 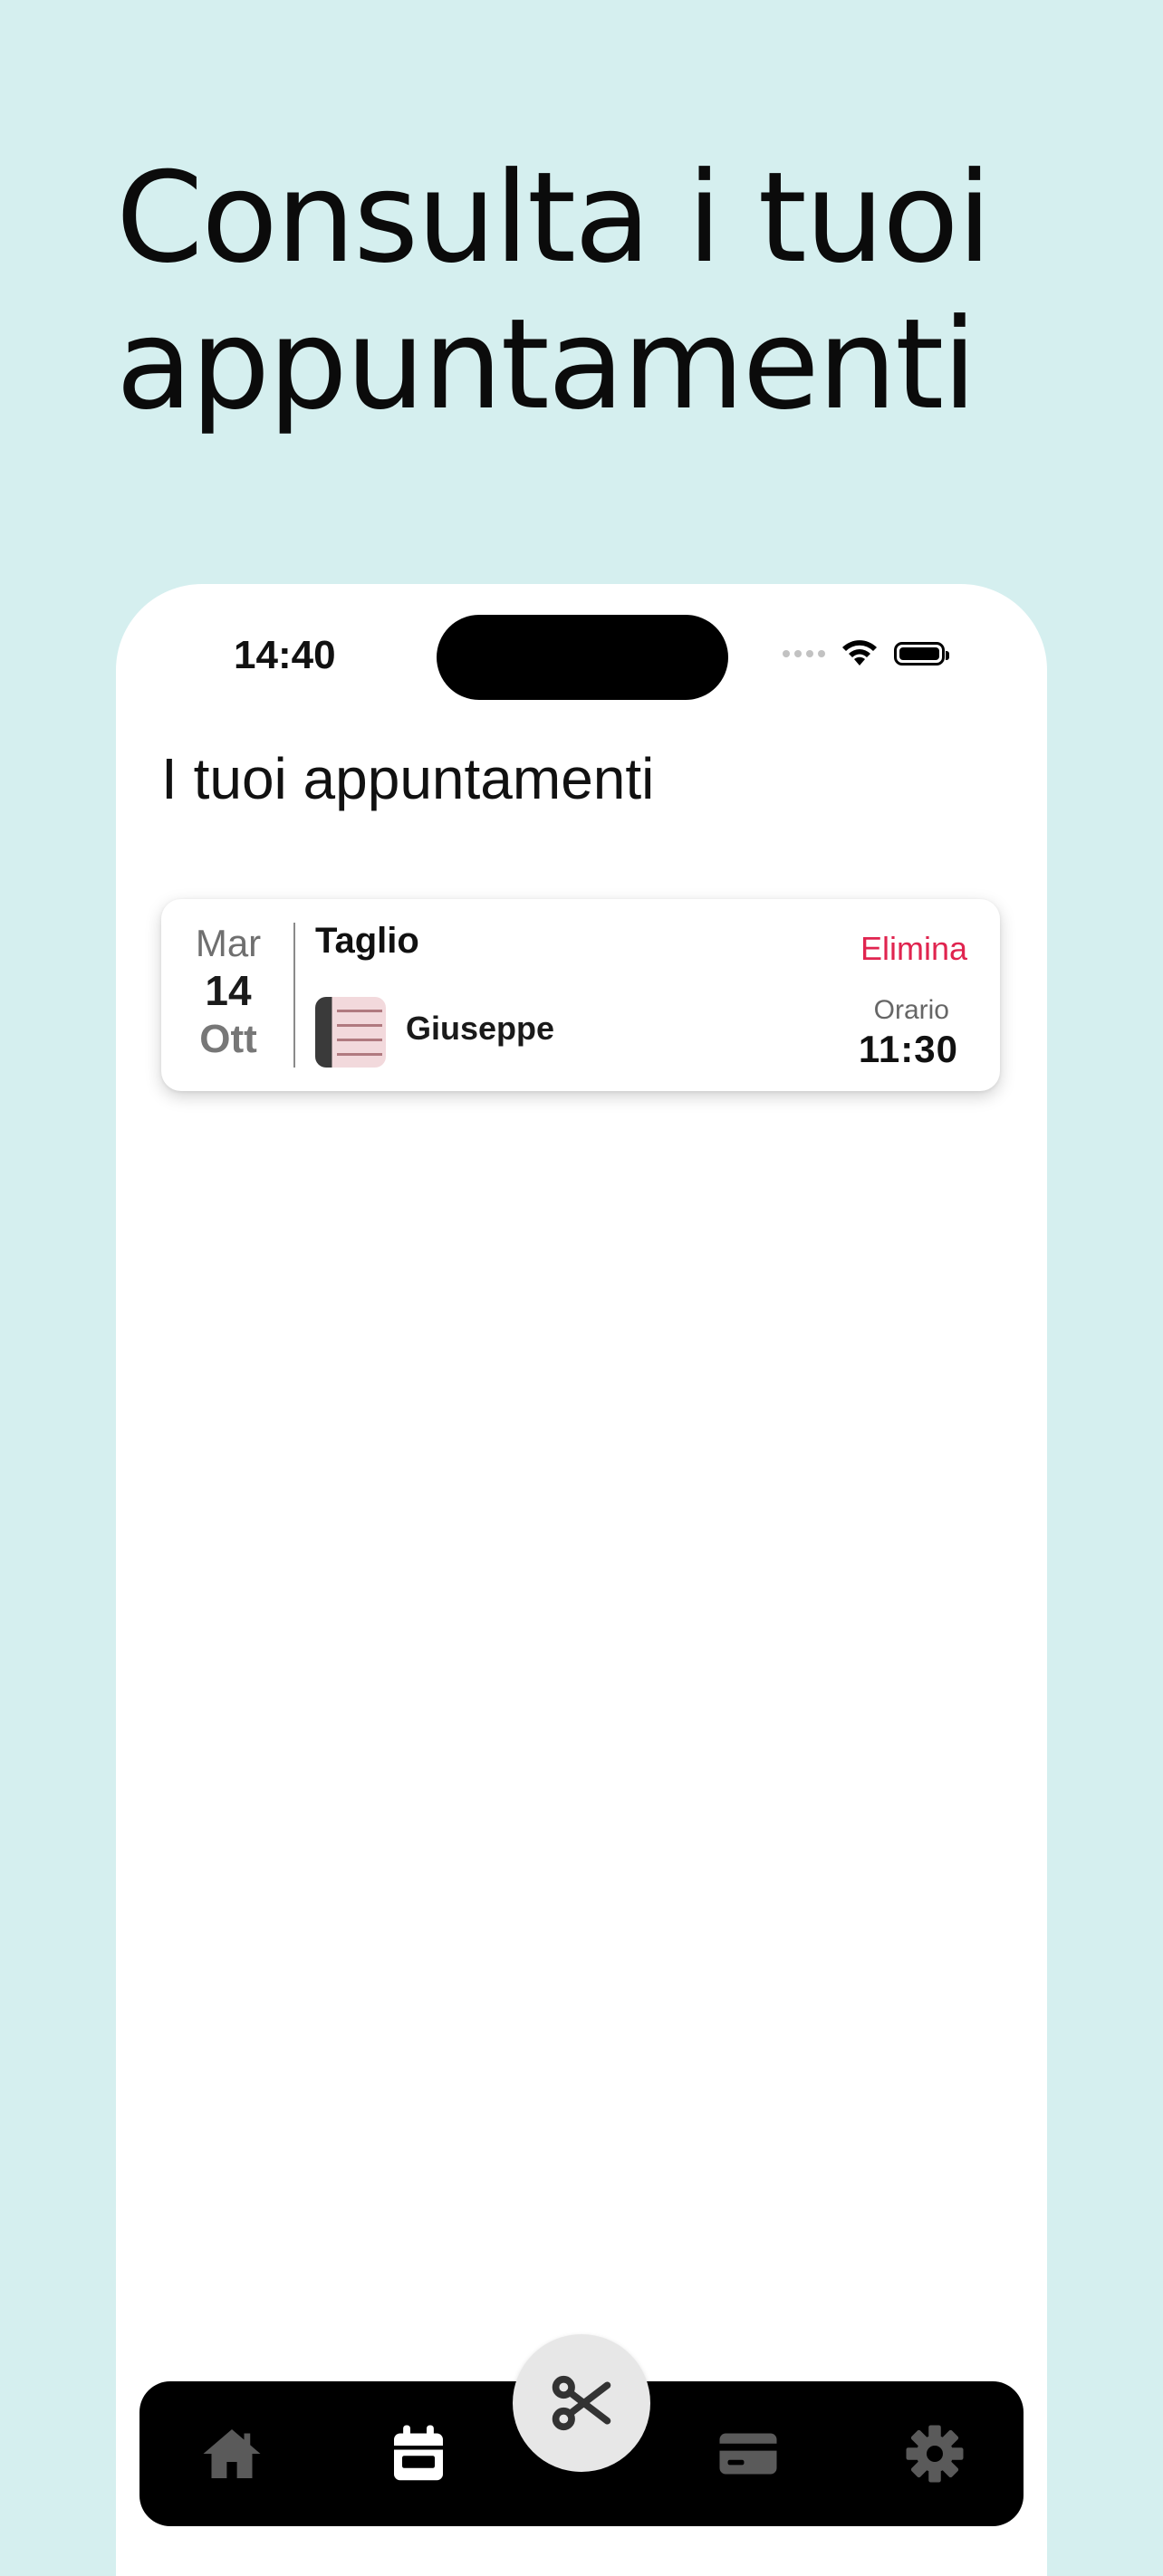 I want to click on tab-appointments, so click(x=418, y=2454).